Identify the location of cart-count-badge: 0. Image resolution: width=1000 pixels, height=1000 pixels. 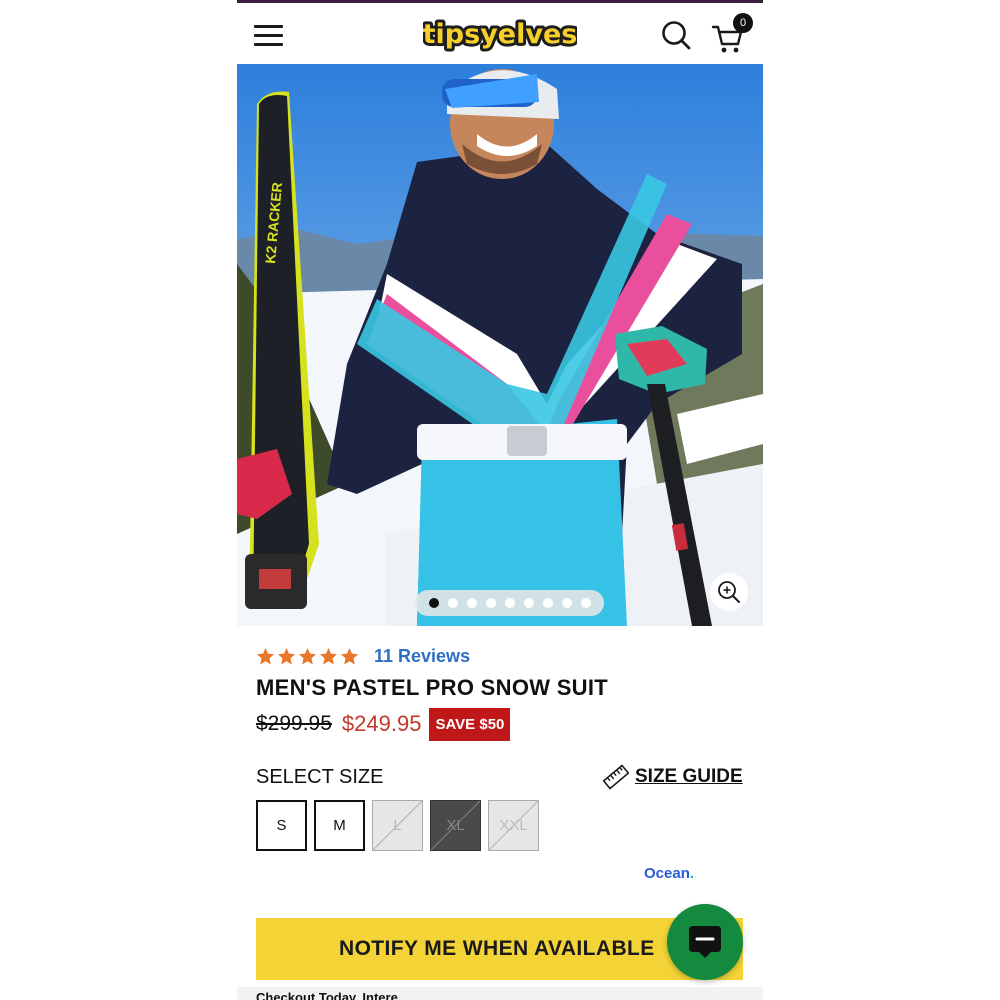
(743, 23).